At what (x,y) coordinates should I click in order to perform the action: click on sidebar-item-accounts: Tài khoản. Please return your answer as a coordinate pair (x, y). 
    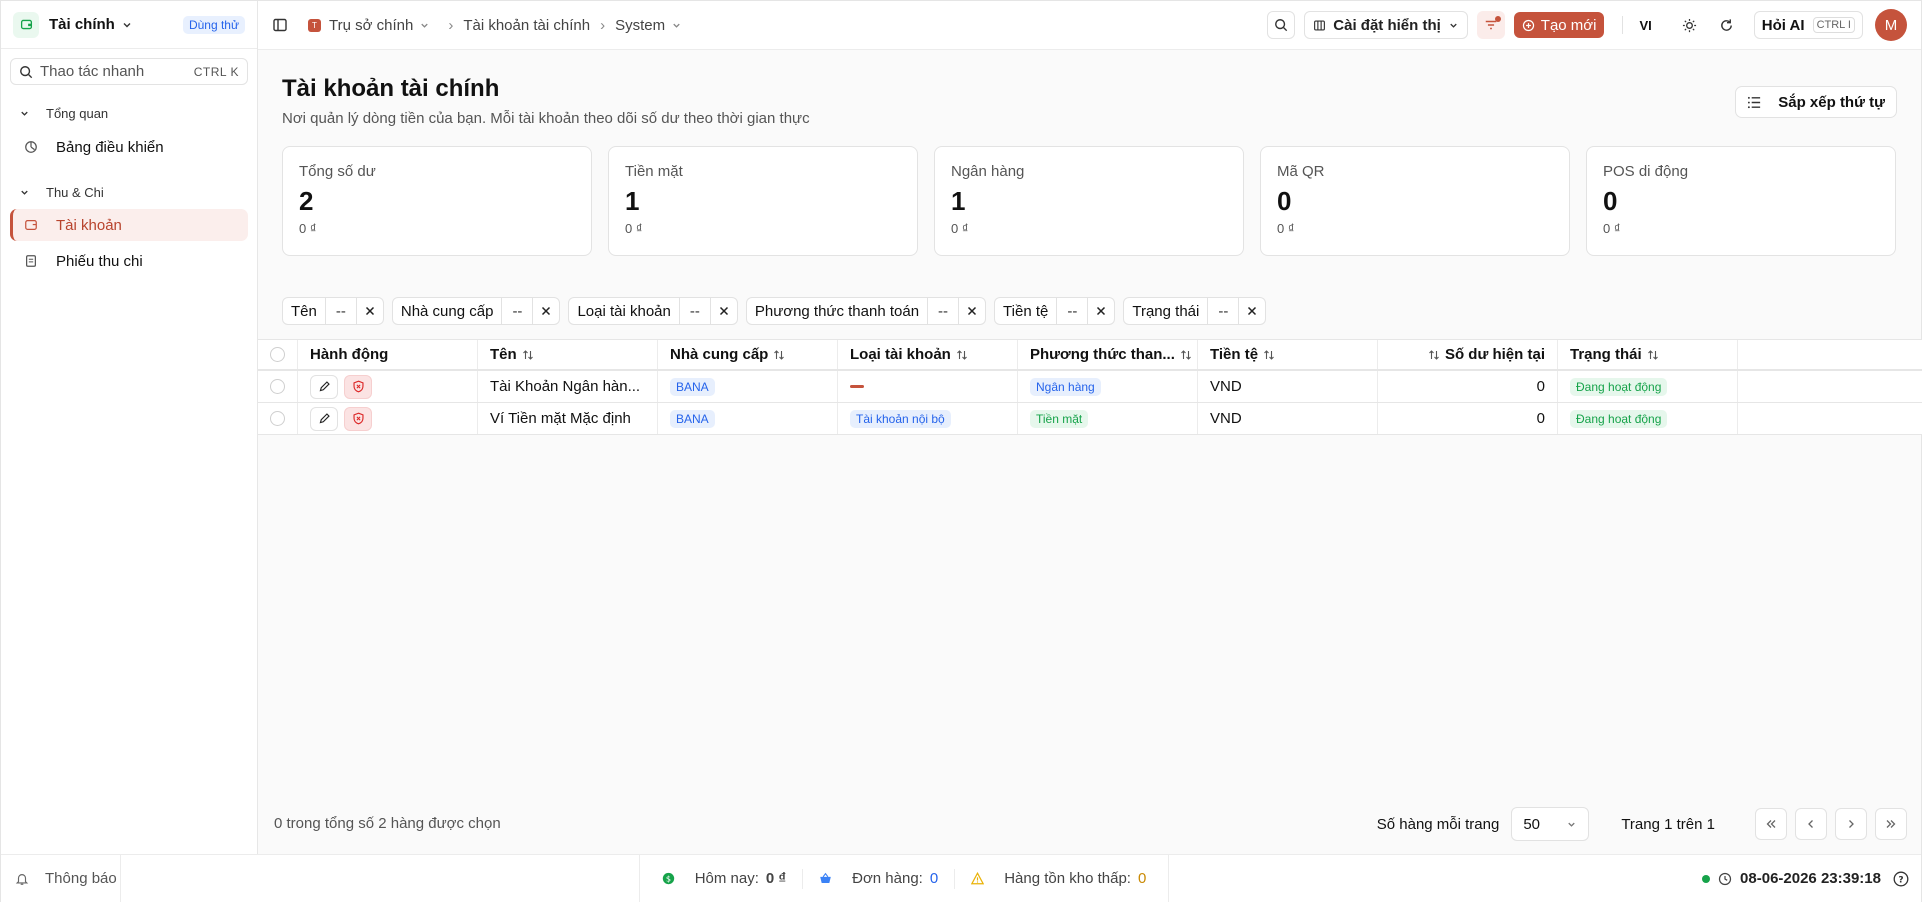
    Looking at the image, I should click on (129, 225).